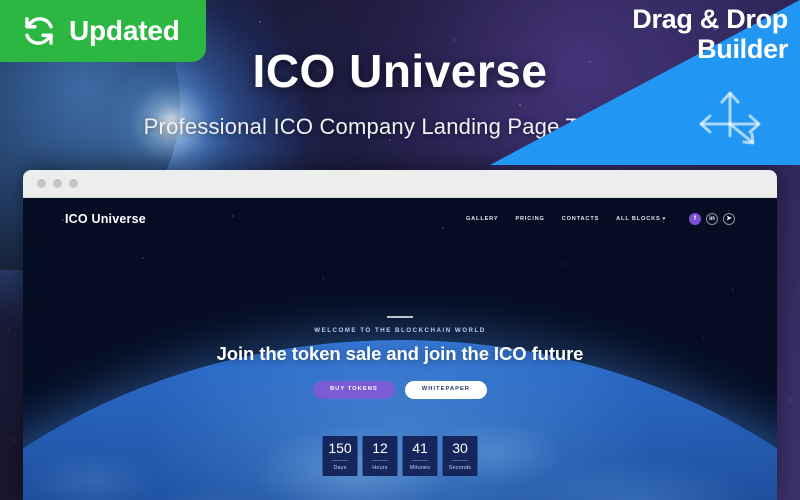  Describe the element at coordinates (400, 184) in the screenshot. I see `browser-titlebar` at that location.